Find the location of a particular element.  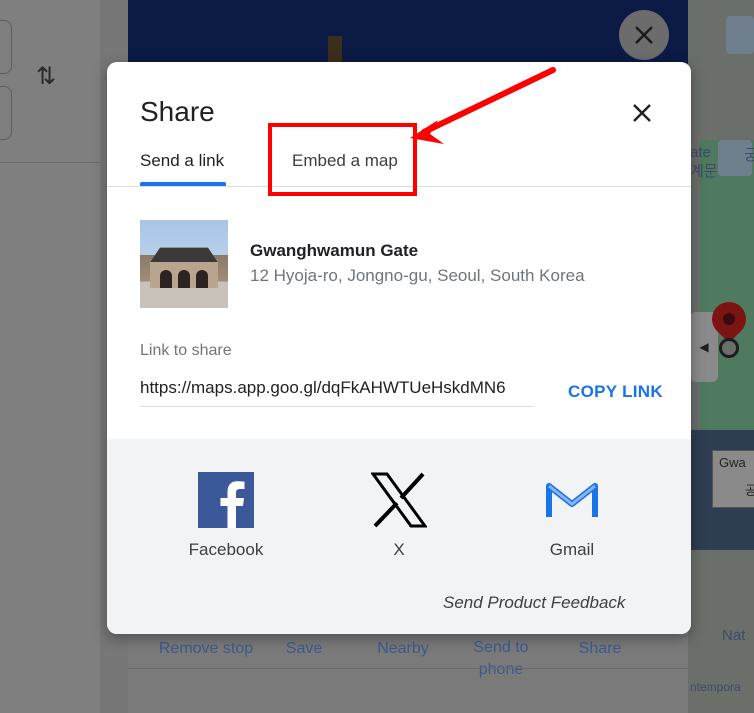

share-gmail-button: Gmail is located at coordinates (572, 516).